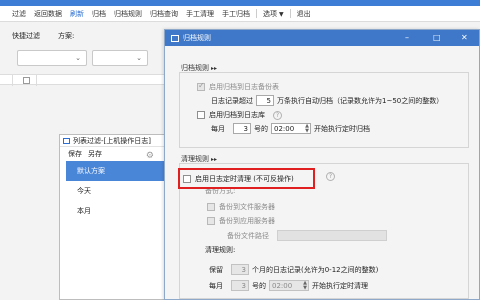  Describe the element at coordinates (216, 285) in the screenshot. I see `cleanup-monthly-label: 每月` at that location.